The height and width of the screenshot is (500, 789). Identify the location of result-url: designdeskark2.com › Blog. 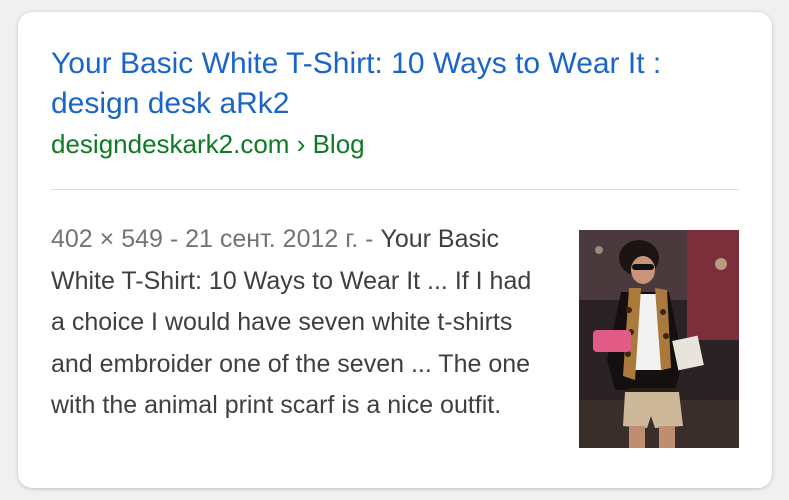
(208, 144).